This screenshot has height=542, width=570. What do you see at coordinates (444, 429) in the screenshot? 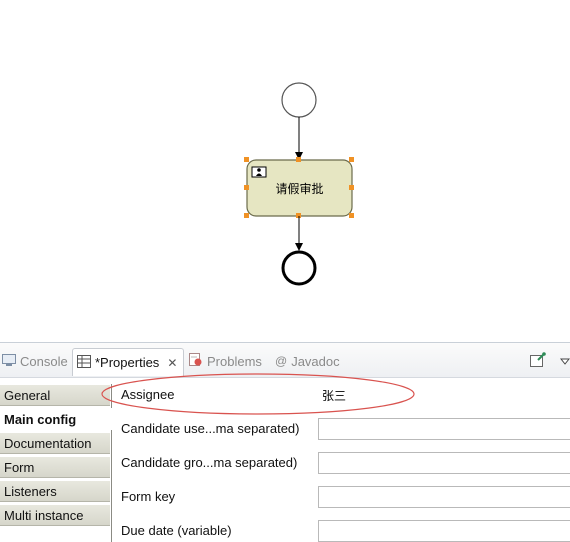
I see `candidate-users-input` at bounding box center [444, 429].